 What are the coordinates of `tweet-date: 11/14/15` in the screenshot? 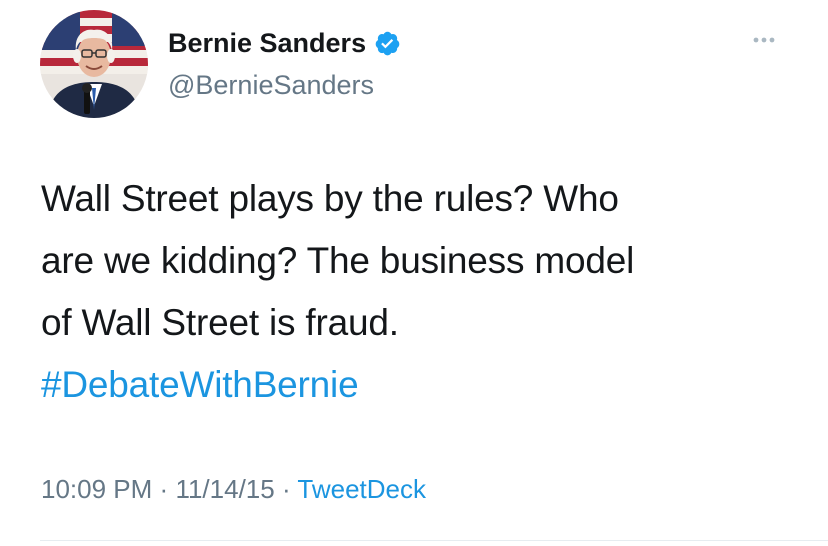 It's located at (225, 489).